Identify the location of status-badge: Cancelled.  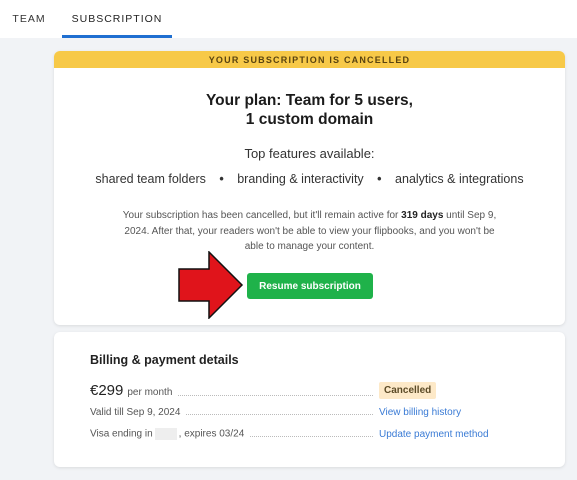
(408, 390).